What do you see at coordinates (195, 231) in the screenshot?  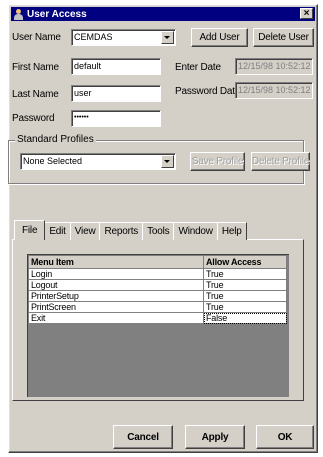 I see `tab-window: Window` at bounding box center [195, 231].